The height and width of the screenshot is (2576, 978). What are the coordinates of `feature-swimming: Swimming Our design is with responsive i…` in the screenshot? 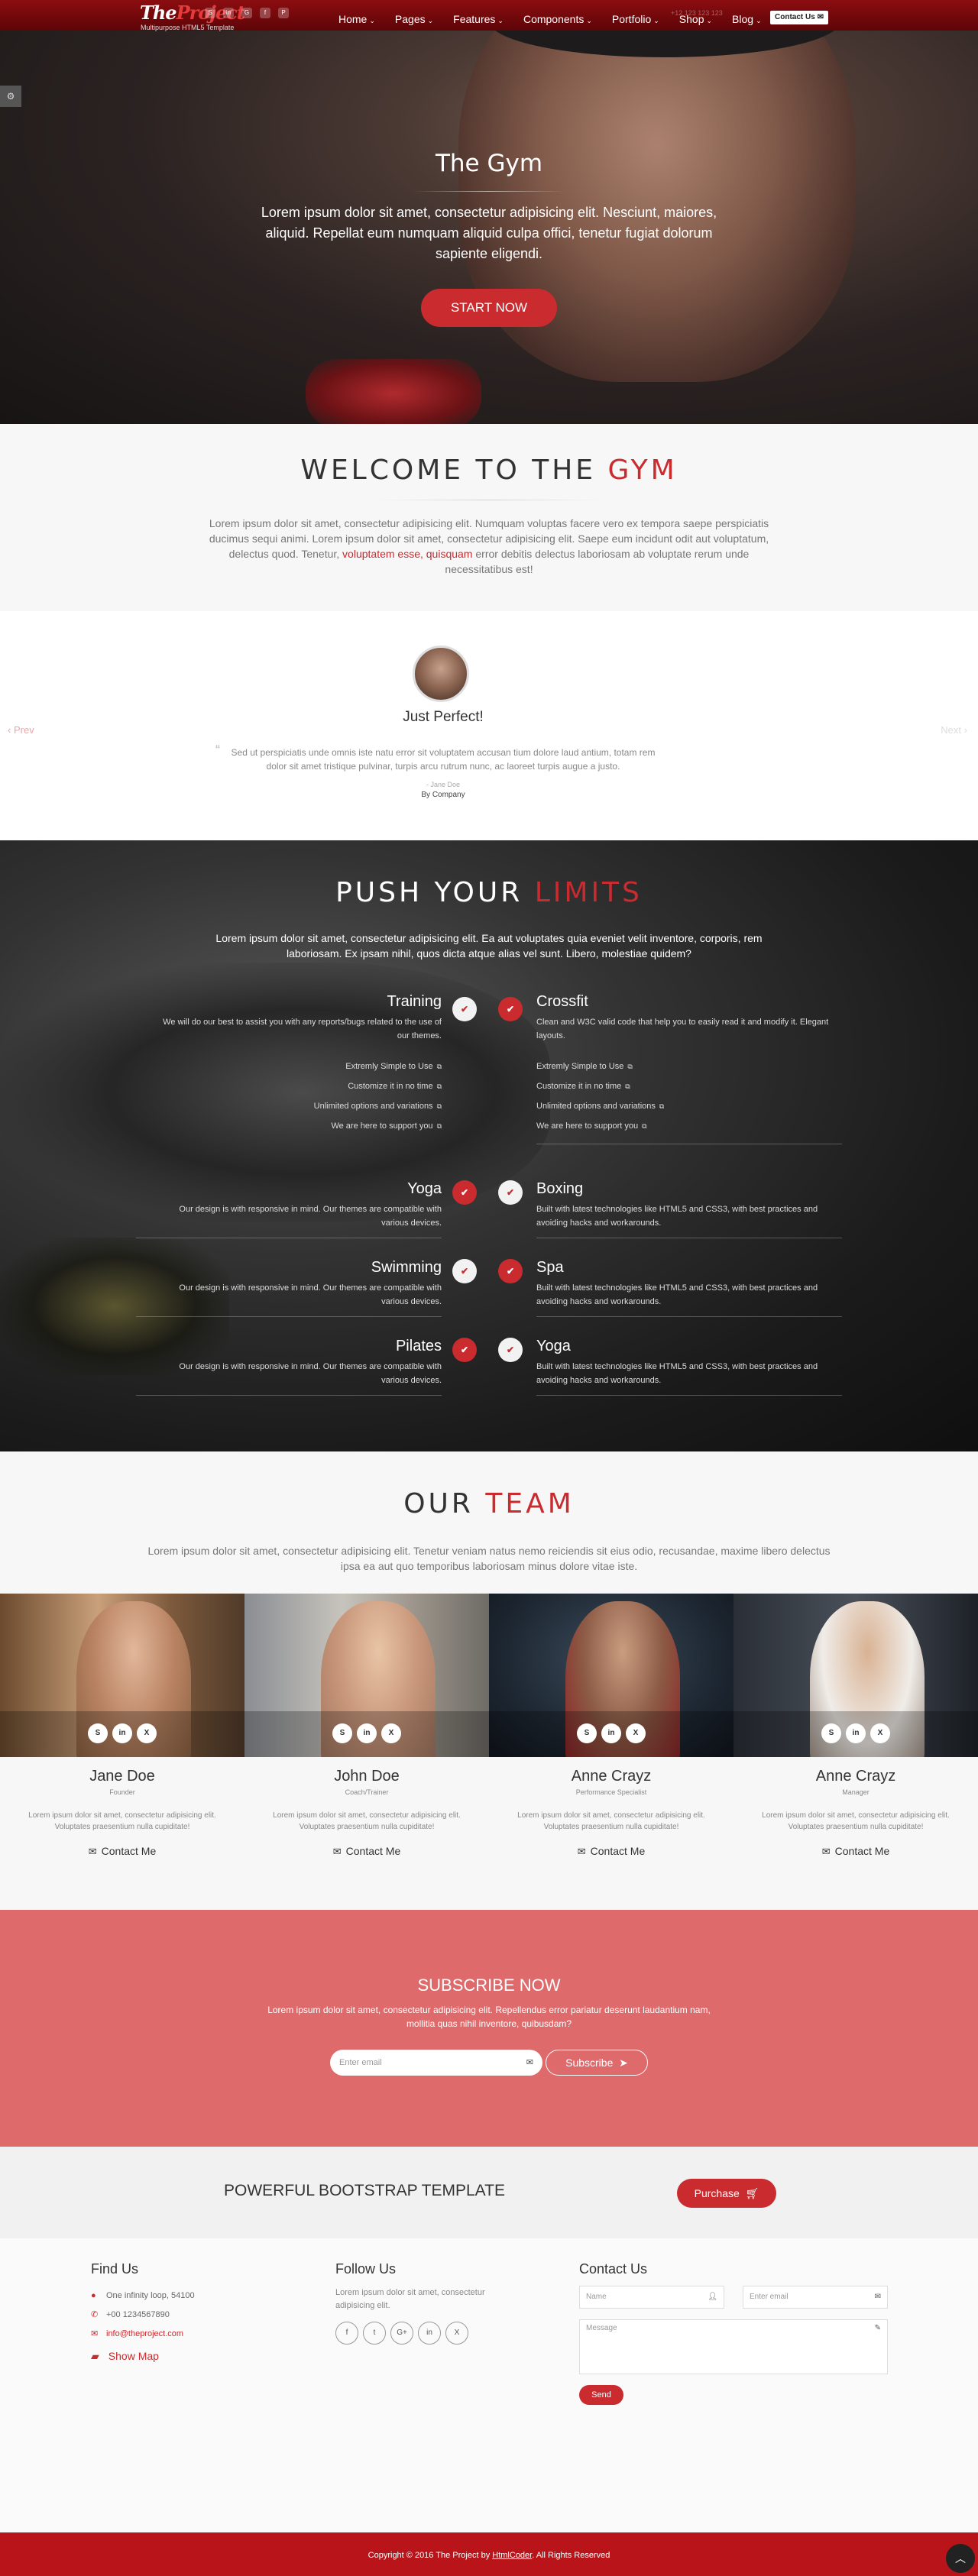 It's located at (289, 1288).